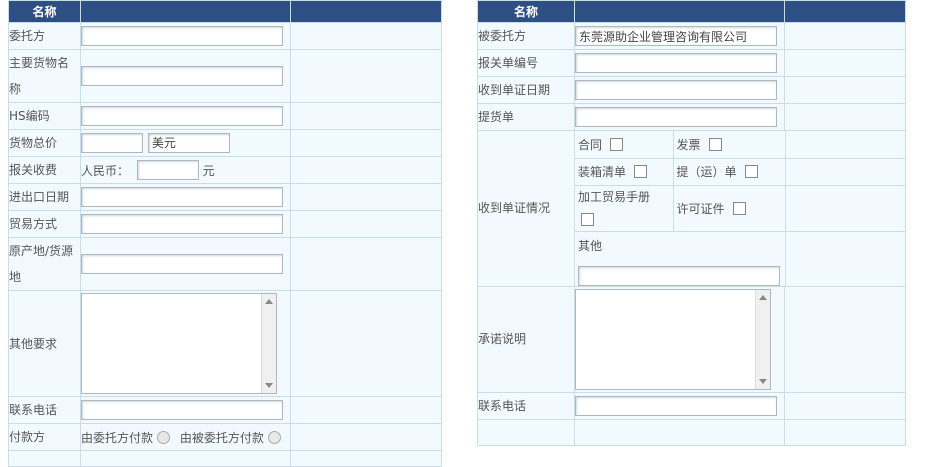  Describe the element at coordinates (676, 36) in the screenshot. I see `trustee-input` at that location.